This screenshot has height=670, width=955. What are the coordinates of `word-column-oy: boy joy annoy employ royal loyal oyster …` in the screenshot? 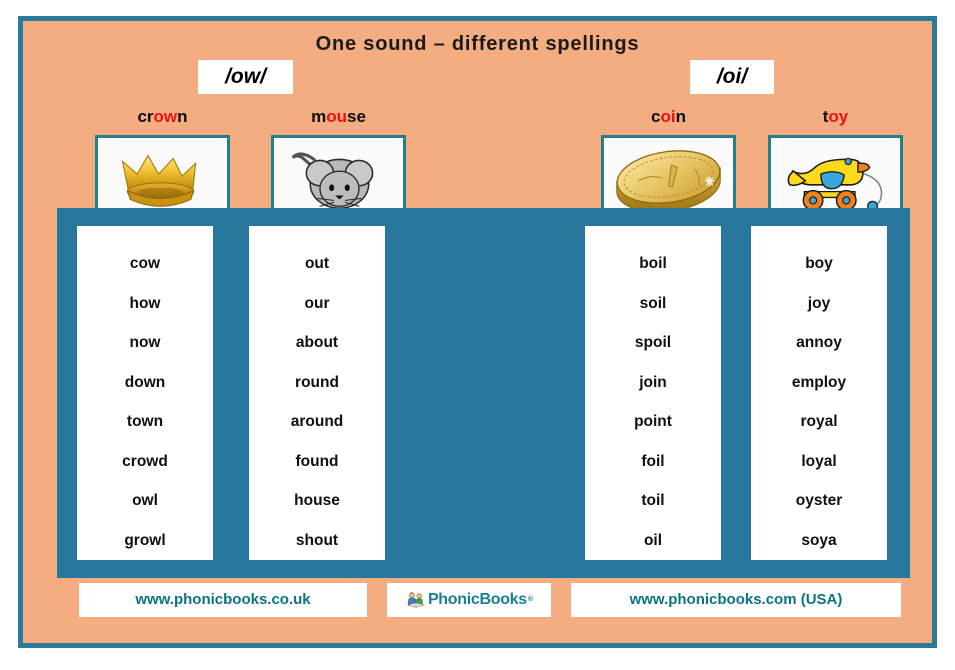 It's located at (819, 393).